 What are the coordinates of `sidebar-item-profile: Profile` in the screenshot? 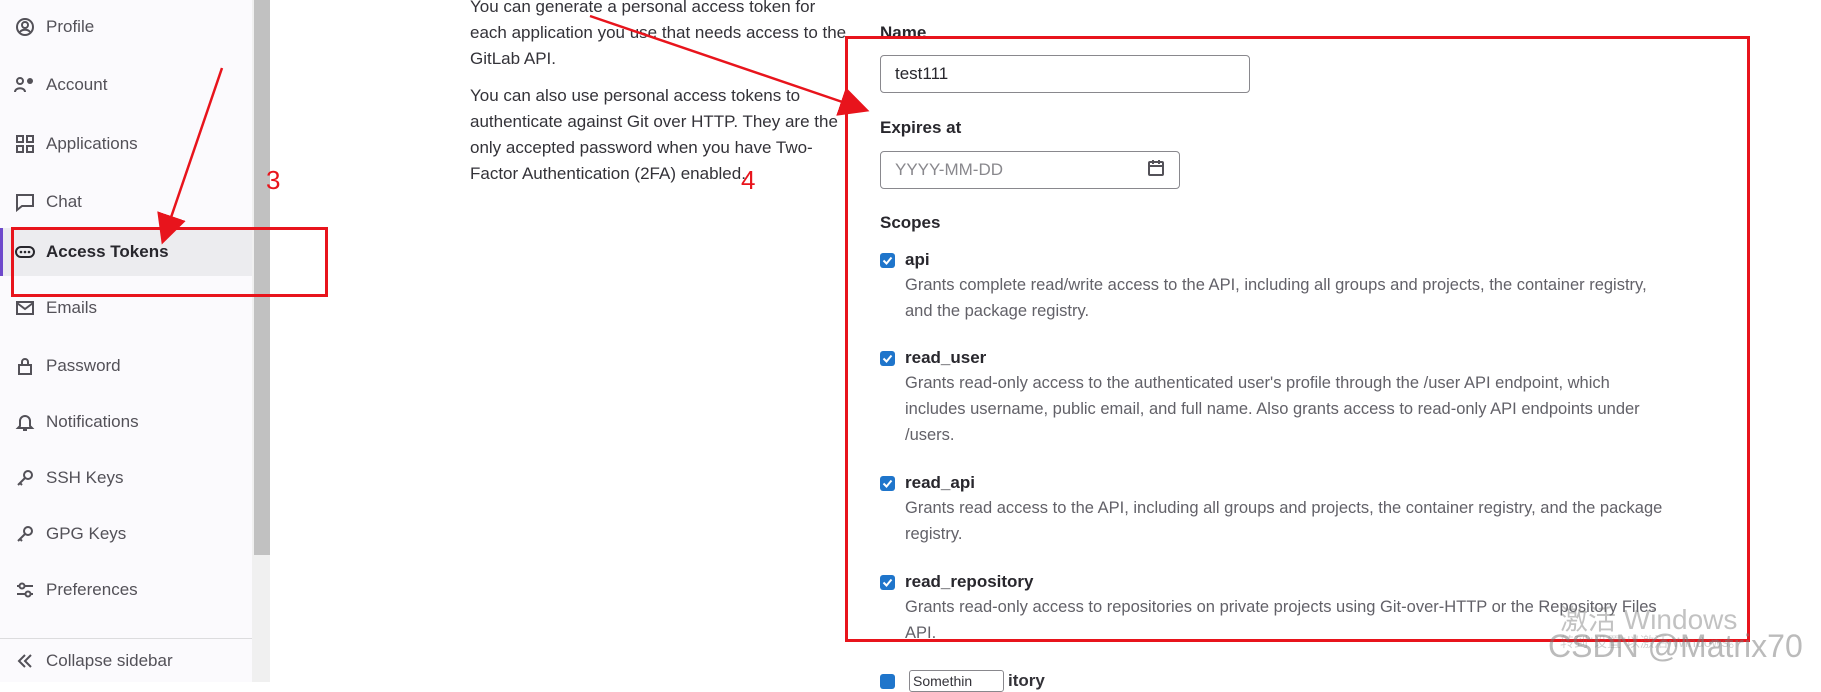 It's located at (126, 27).